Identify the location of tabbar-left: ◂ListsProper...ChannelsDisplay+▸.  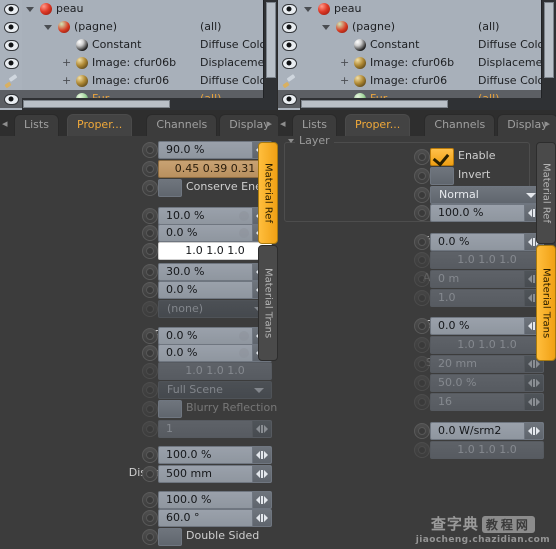
(139, 123).